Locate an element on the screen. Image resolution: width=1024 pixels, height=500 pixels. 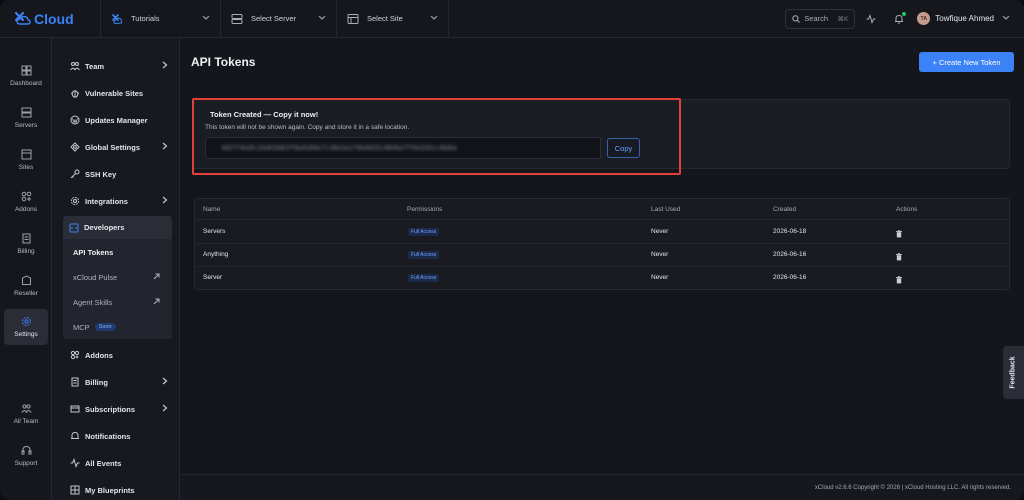
nav-item-developers: Developers is located at coordinates (117, 227).